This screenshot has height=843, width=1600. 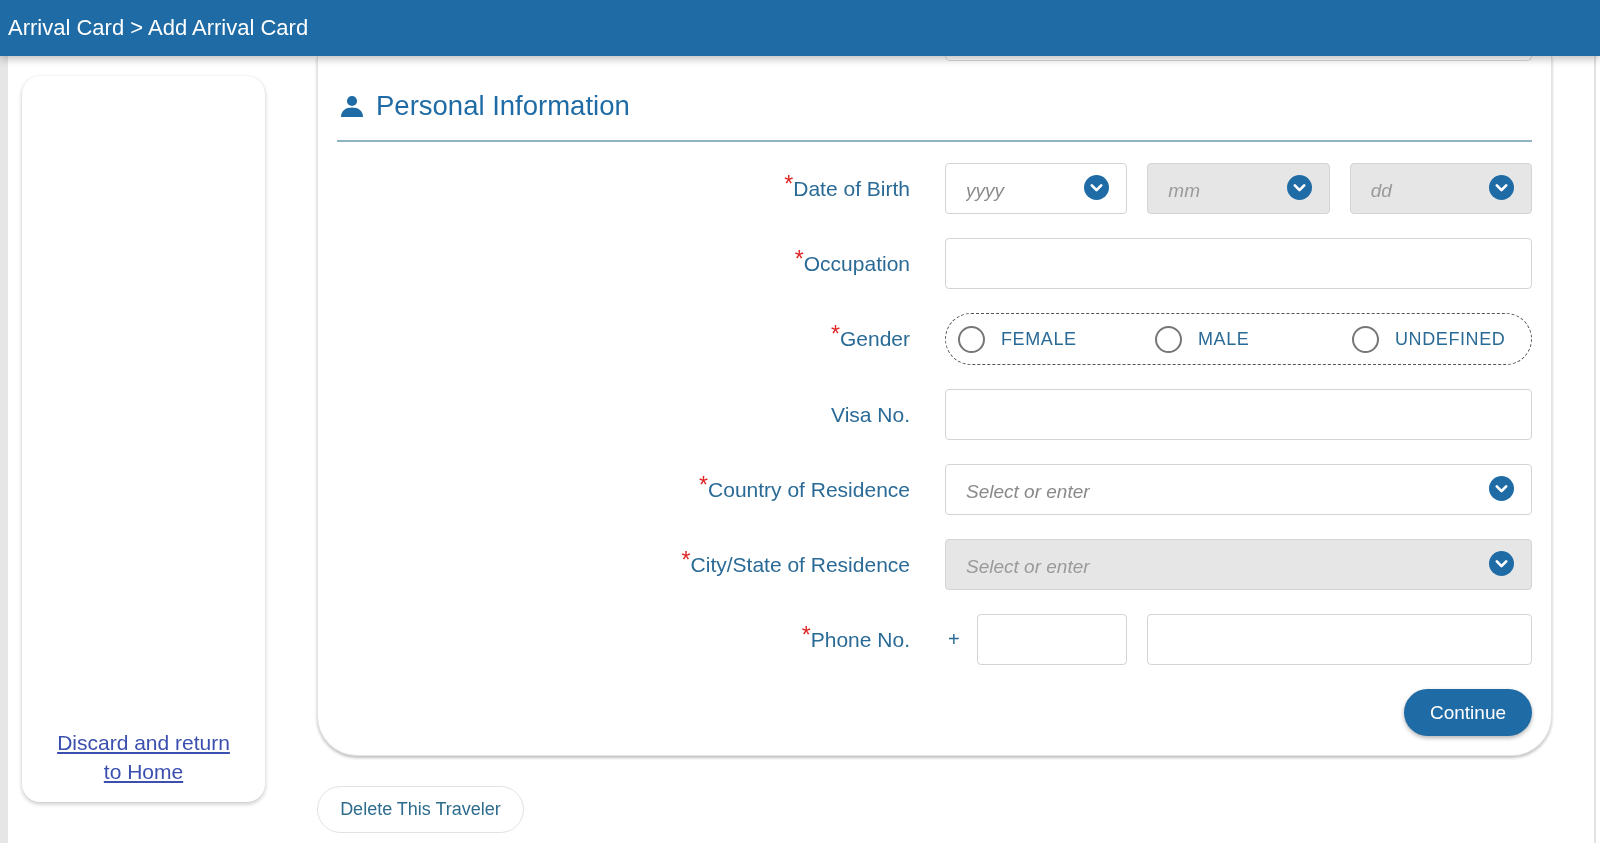 I want to click on country-code-field, so click(x=1052, y=639).